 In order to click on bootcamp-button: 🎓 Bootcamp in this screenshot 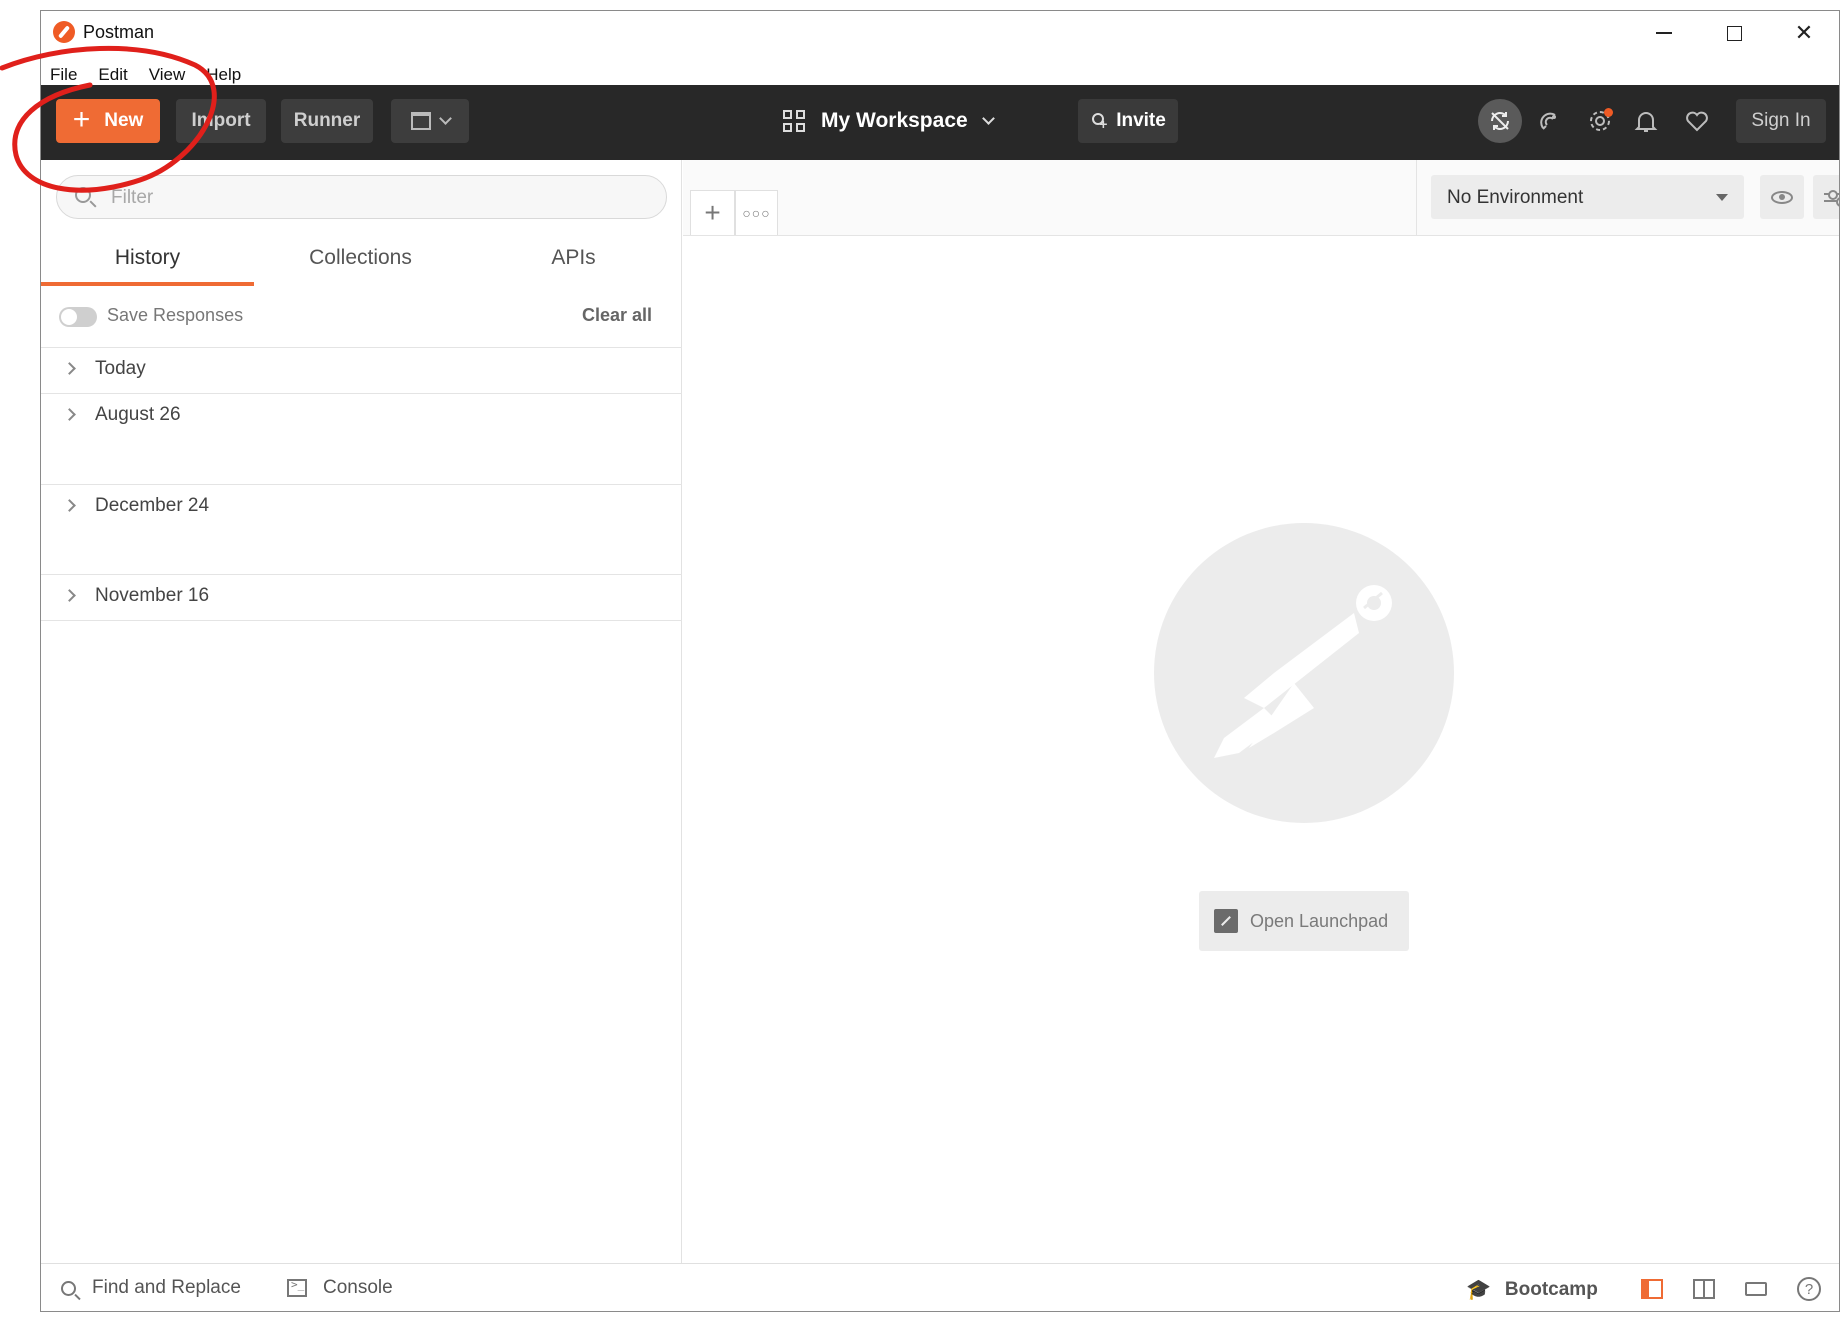, I will do `click(1532, 1289)`.